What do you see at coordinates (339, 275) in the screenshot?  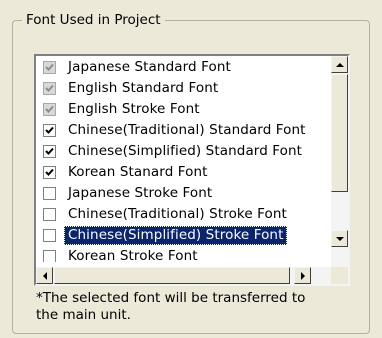 I see `scroll-corner` at bounding box center [339, 275].